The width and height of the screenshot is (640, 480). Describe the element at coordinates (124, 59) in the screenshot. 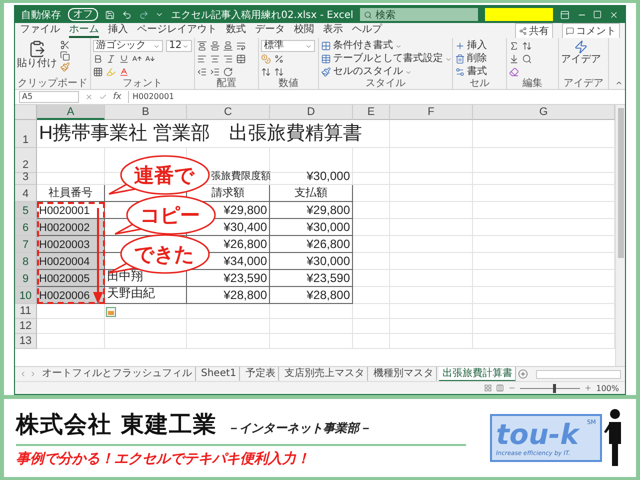

I see `underline-icon` at that location.